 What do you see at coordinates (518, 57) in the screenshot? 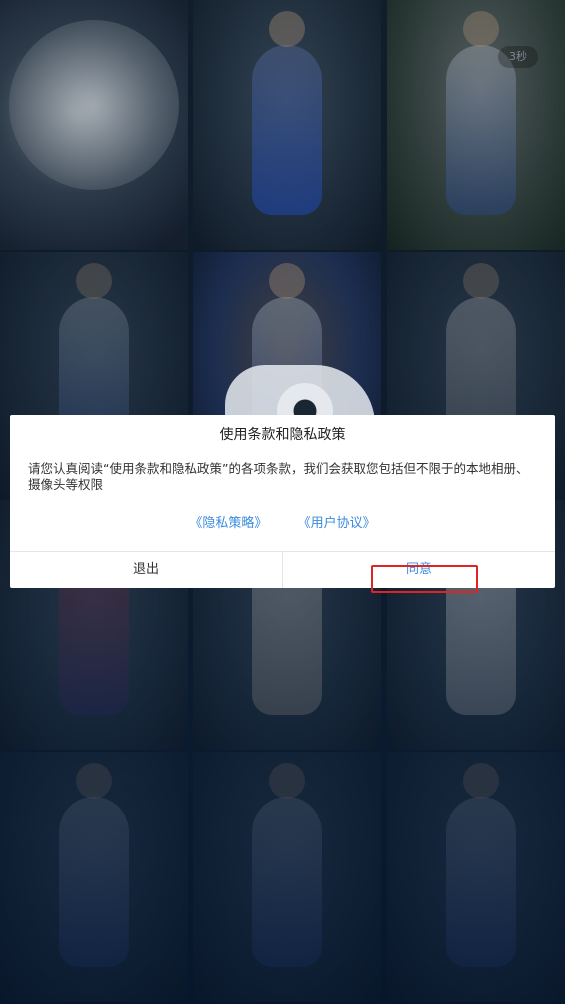
I see `countdown-skip-button: 3秒` at bounding box center [518, 57].